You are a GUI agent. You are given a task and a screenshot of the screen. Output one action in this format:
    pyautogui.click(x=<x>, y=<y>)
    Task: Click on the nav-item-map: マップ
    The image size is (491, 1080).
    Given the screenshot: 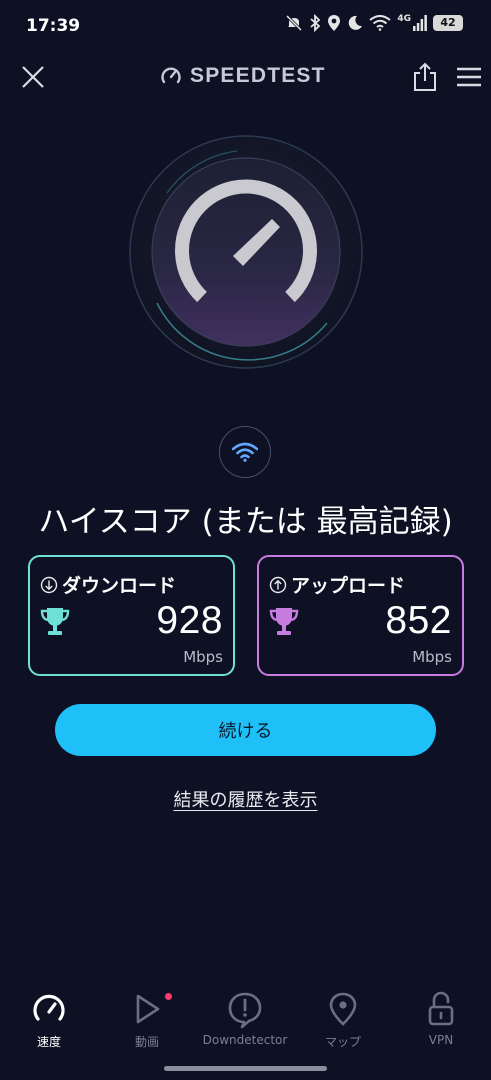 What is the action you would take?
    pyautogui.click(x=343, y=1020)
    